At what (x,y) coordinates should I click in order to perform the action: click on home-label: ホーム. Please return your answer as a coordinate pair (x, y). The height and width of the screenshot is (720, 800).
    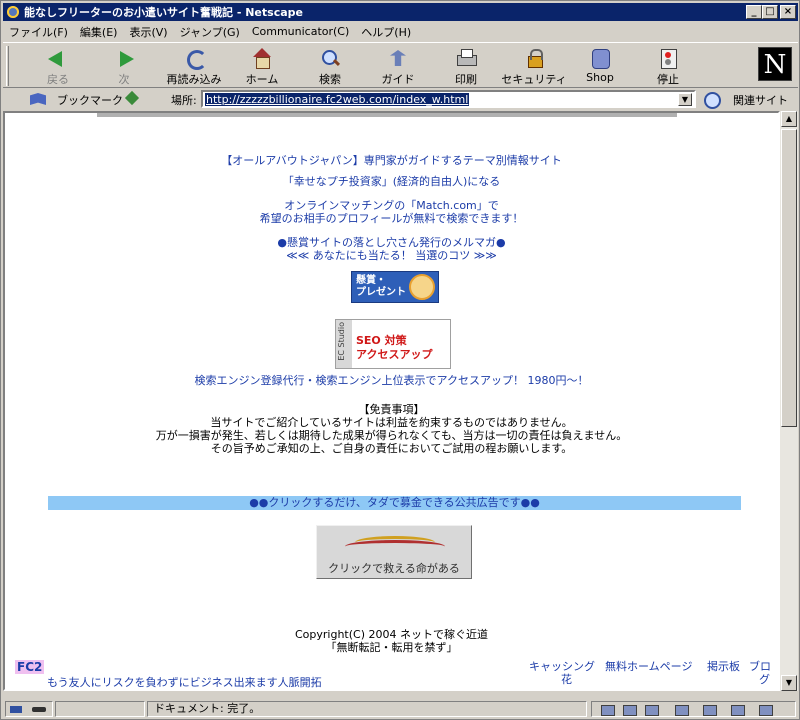
    Looking at the image, I should click on (262, 79).